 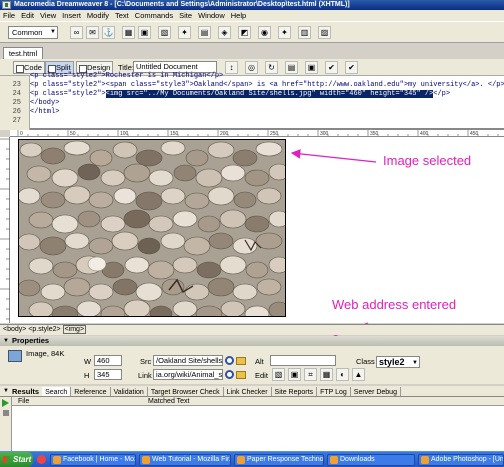 I want to click on hyperlink-icon: ∞, so click(x=76, y=32).